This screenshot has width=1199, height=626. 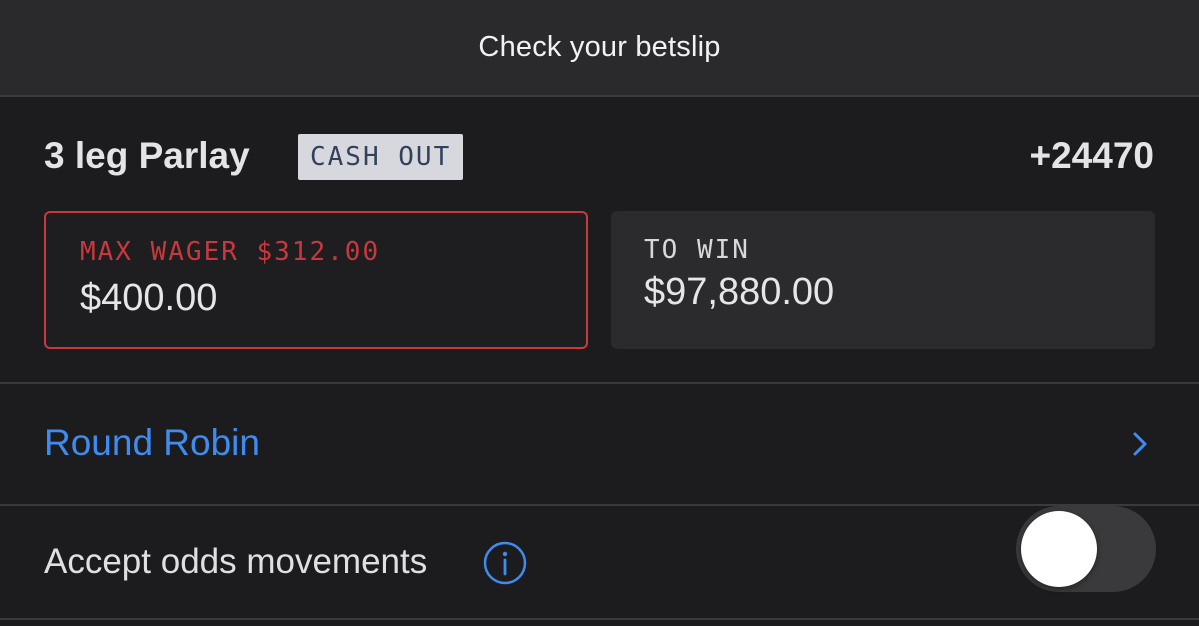 What do you see at coordinates (739, 292) in the screenshot?
I see `to-win-value: $97,880.00` at bounding box center [739, 292].